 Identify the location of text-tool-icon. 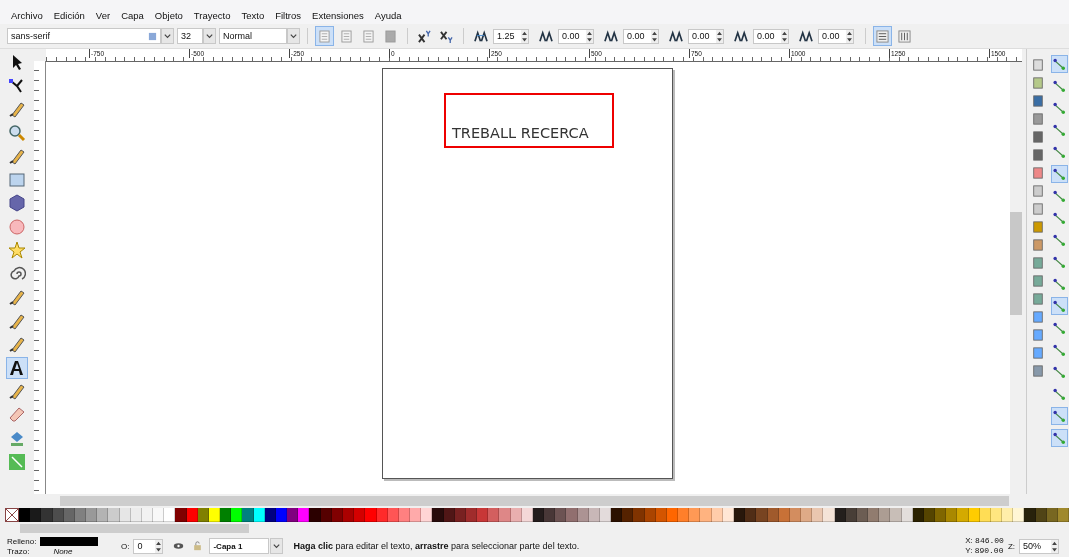
(17, 367).